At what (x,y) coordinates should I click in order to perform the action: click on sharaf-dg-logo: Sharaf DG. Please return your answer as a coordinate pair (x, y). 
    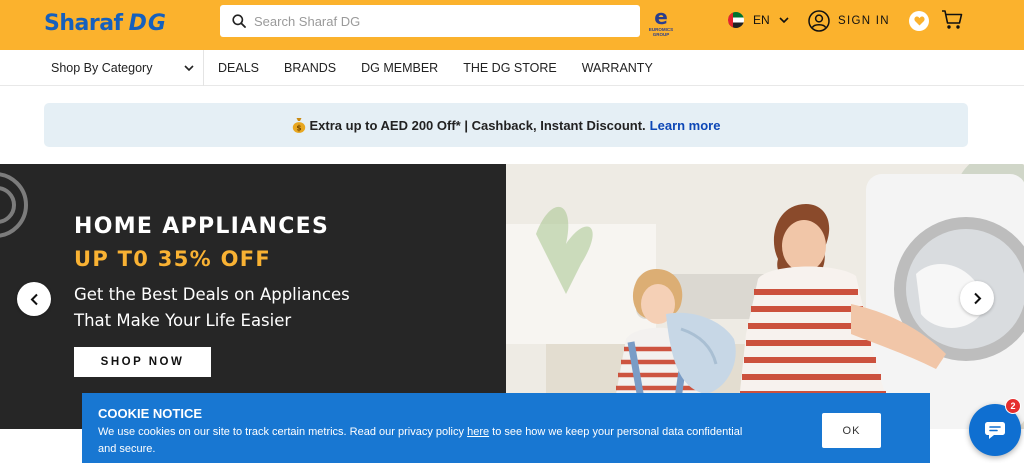
    Looking at the image, I should click on (105, 23).